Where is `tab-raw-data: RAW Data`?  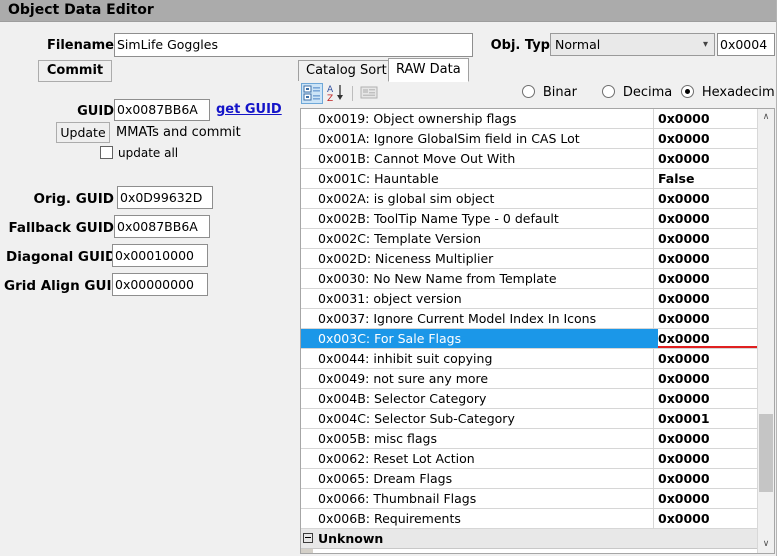 tab-raw-data: RAW Data is located at coordinates (428, 70).